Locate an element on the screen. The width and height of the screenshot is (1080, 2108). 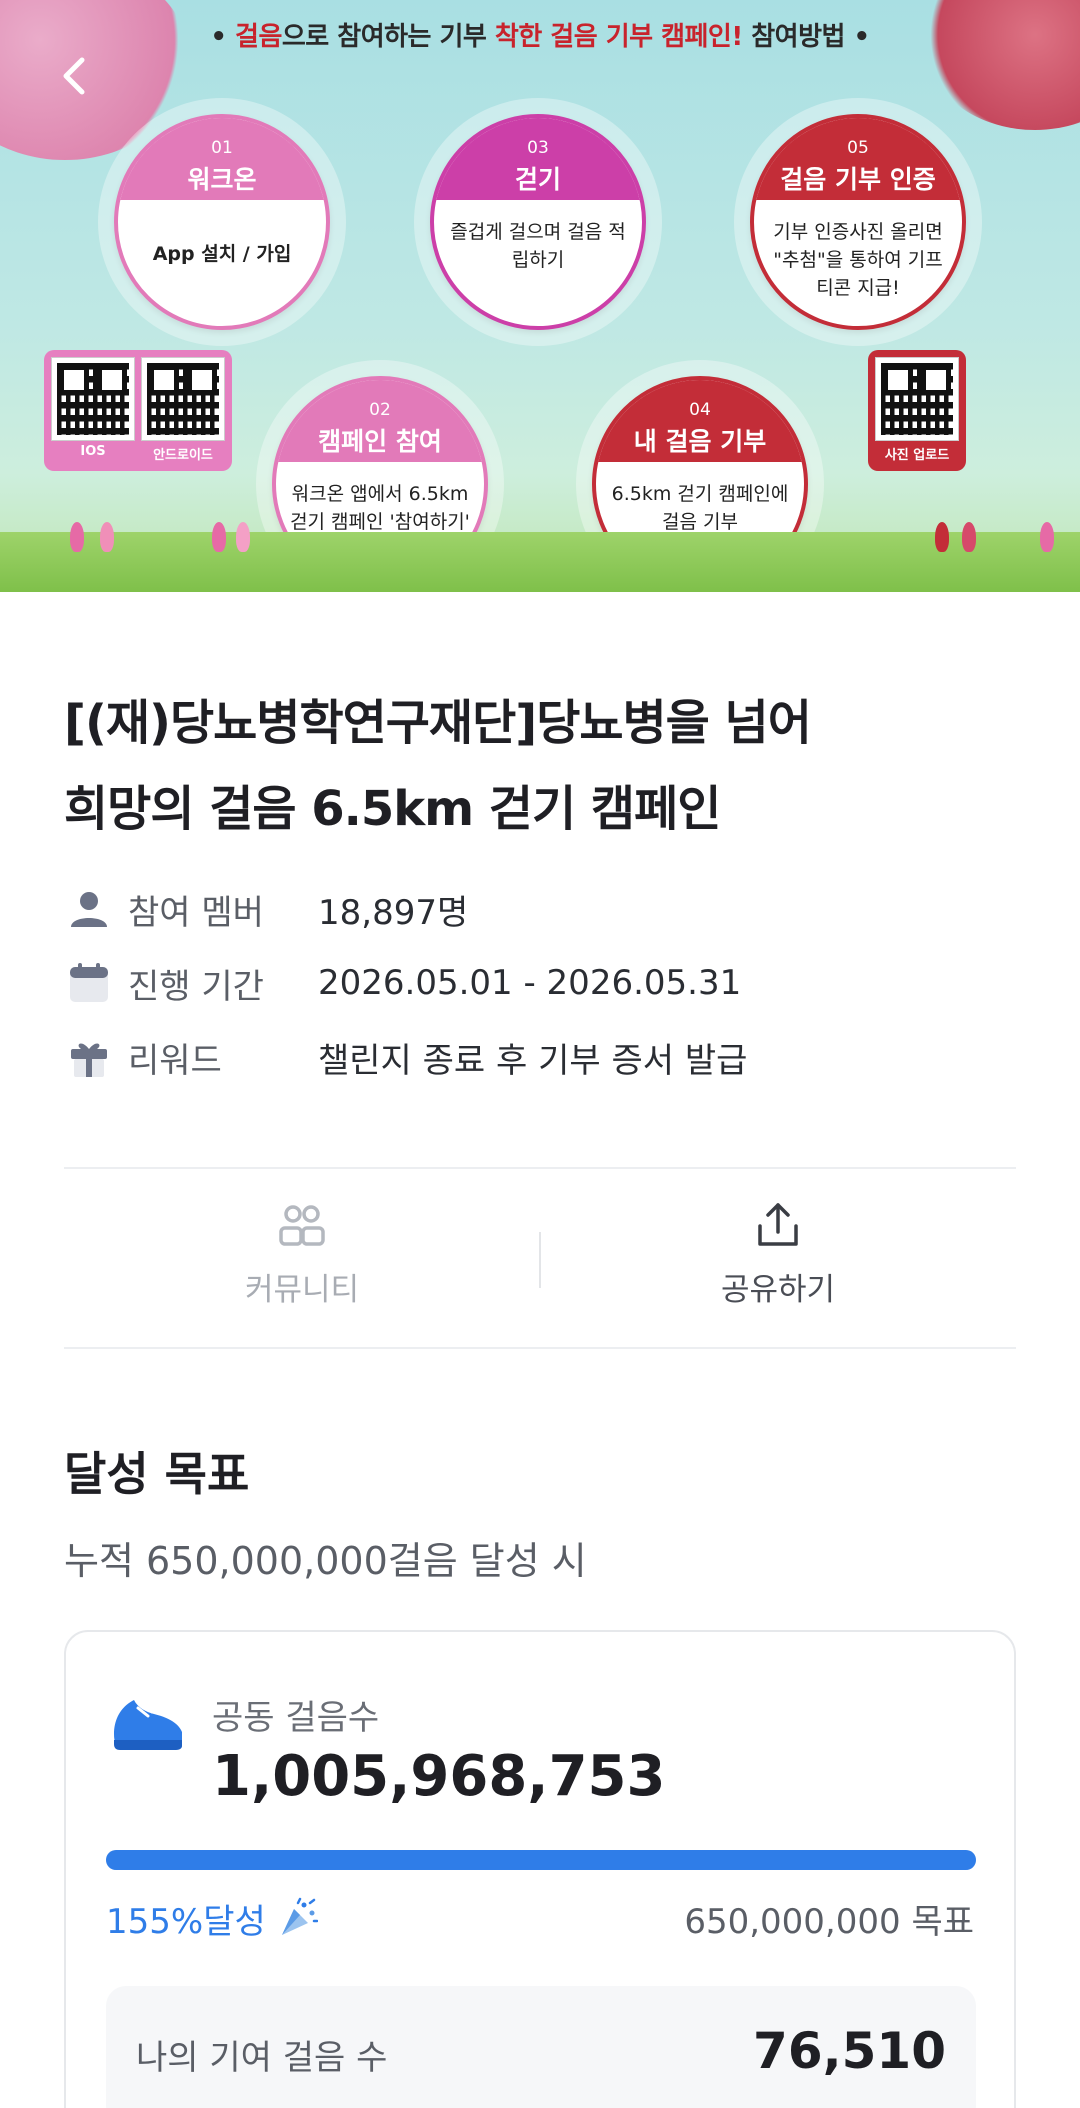
qr-card-install: IOS 안드로이드 is located at coordinates (138, 410).